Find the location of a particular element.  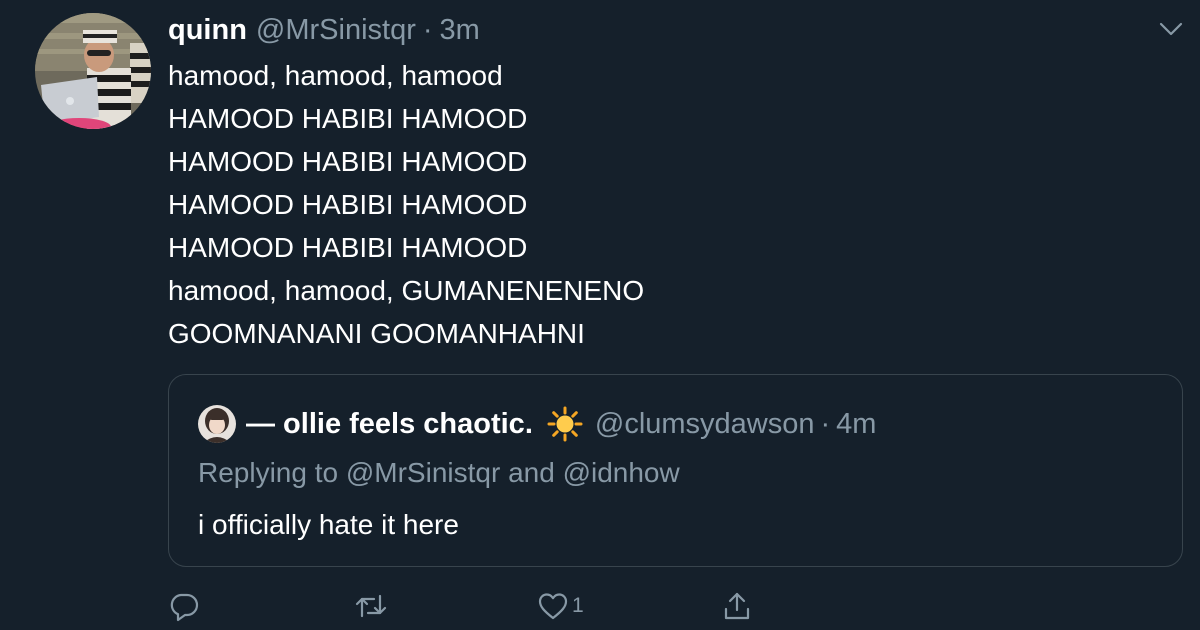

author-avatar is located at coordinates (93, 71).